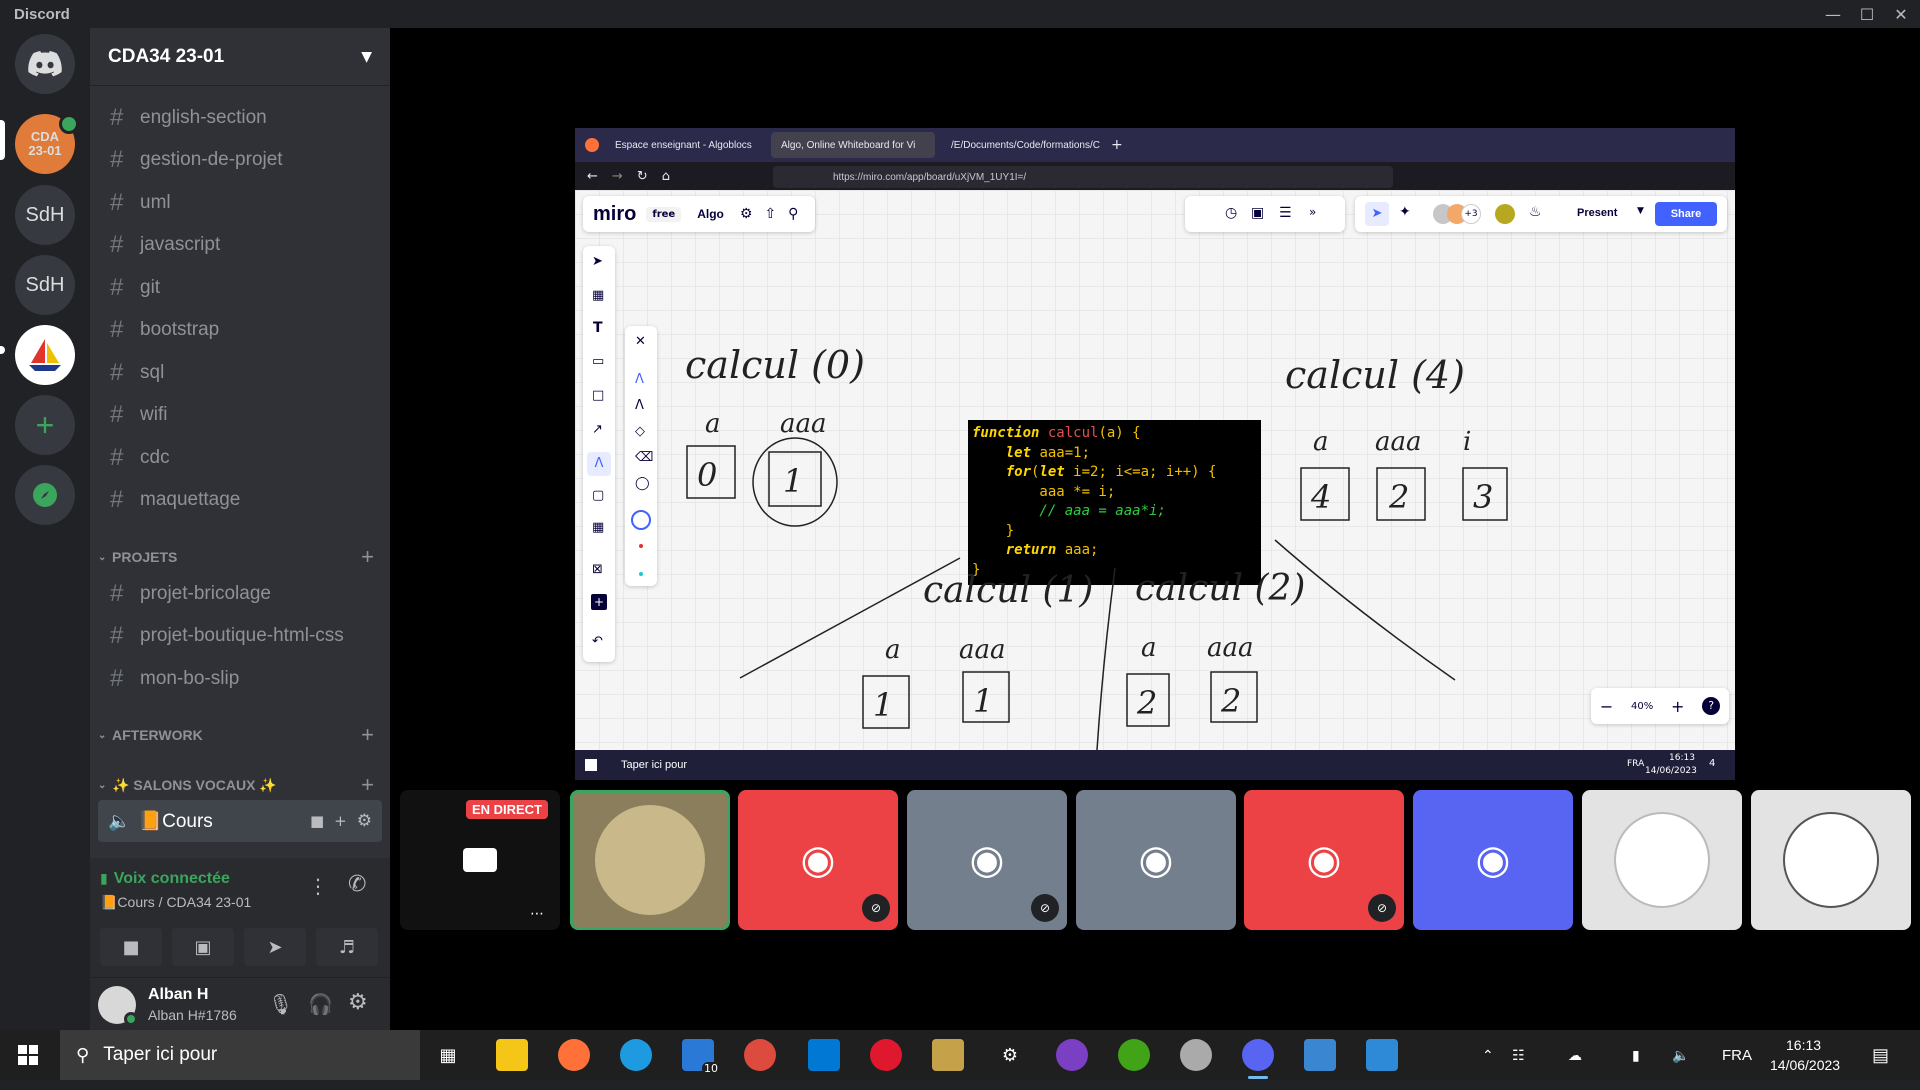 The image size is (1920, 1090). Describe the element at coordinates (175, 902) in the screenshot. I see `voice-status-subtitle: 📙Cours / CDA34 23-01` at that location.